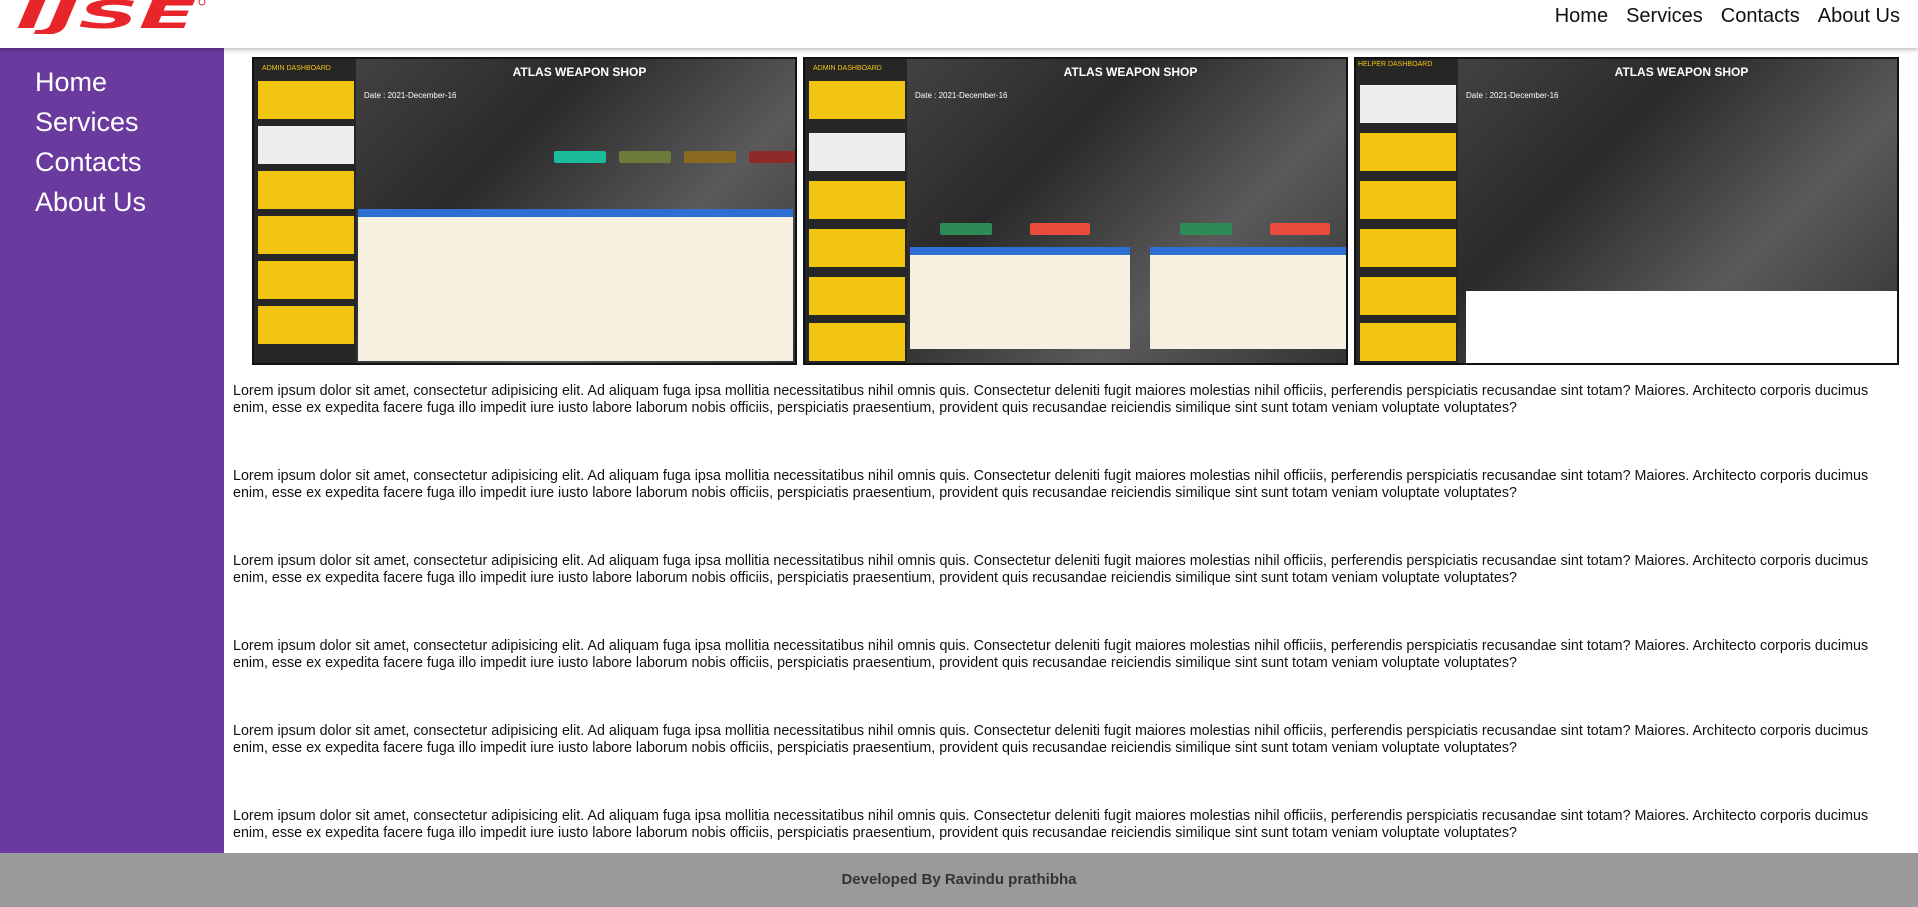 The height and width of the screenshot is (907, 1918). What do you see at coordinates (1760, 16) in the screenshot?
I see `top-nav-contacts: Contacts` at bounding box center [1760, 16].